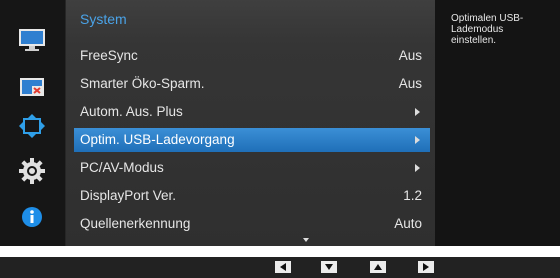  I want to click on menu-item-value: 1.2, so click(412, 195).